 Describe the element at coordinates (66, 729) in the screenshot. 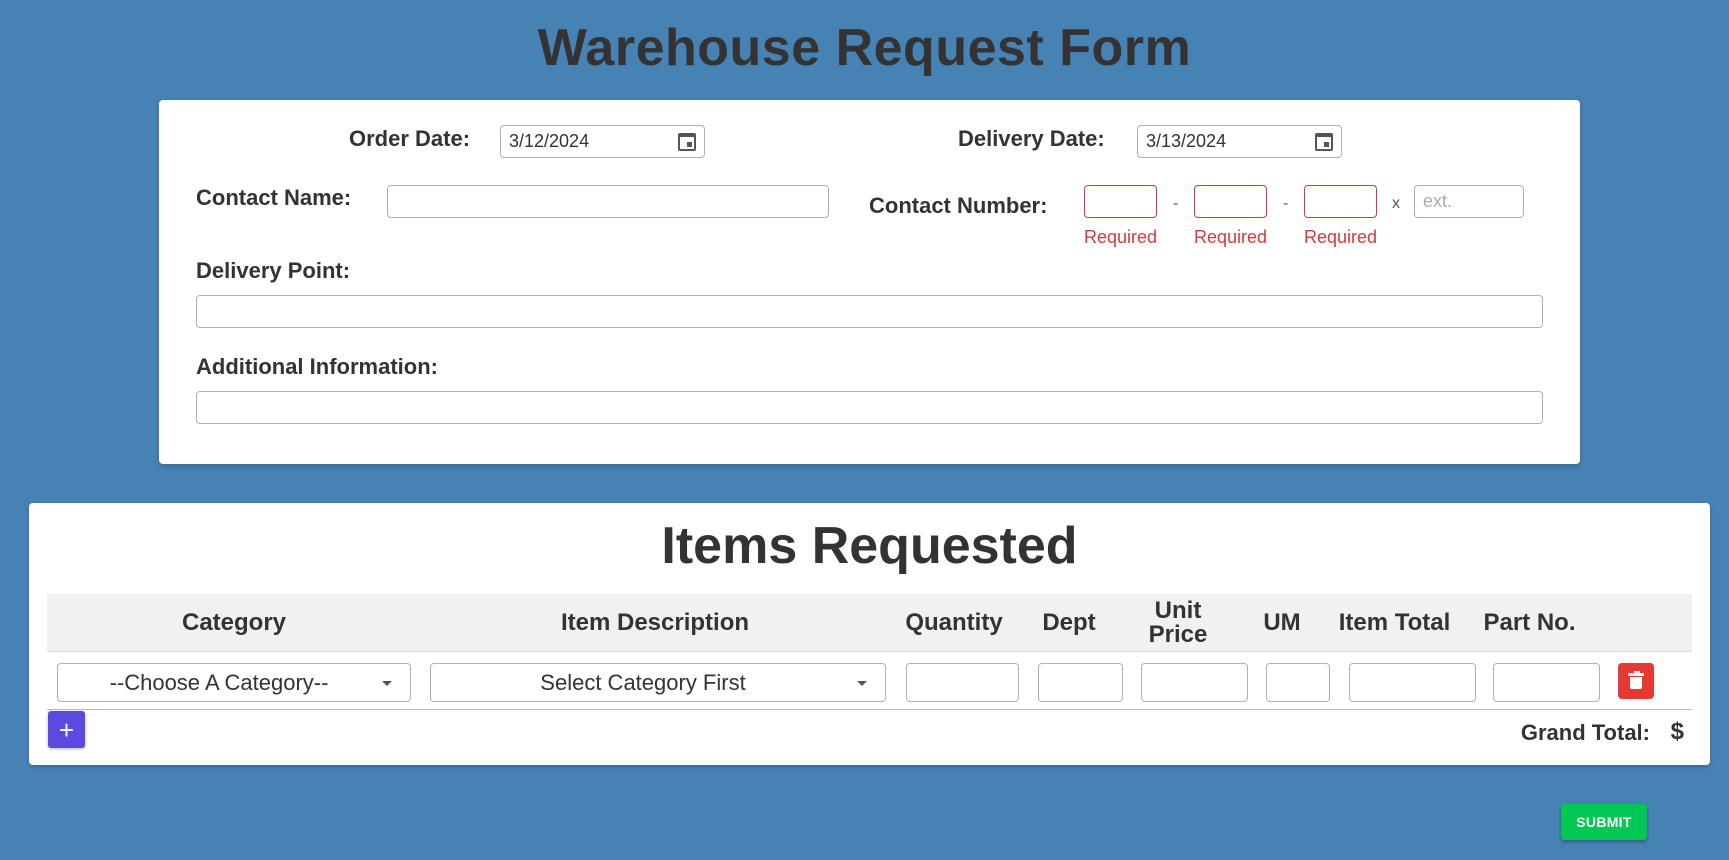

I see `add-item-button: +` at that location.